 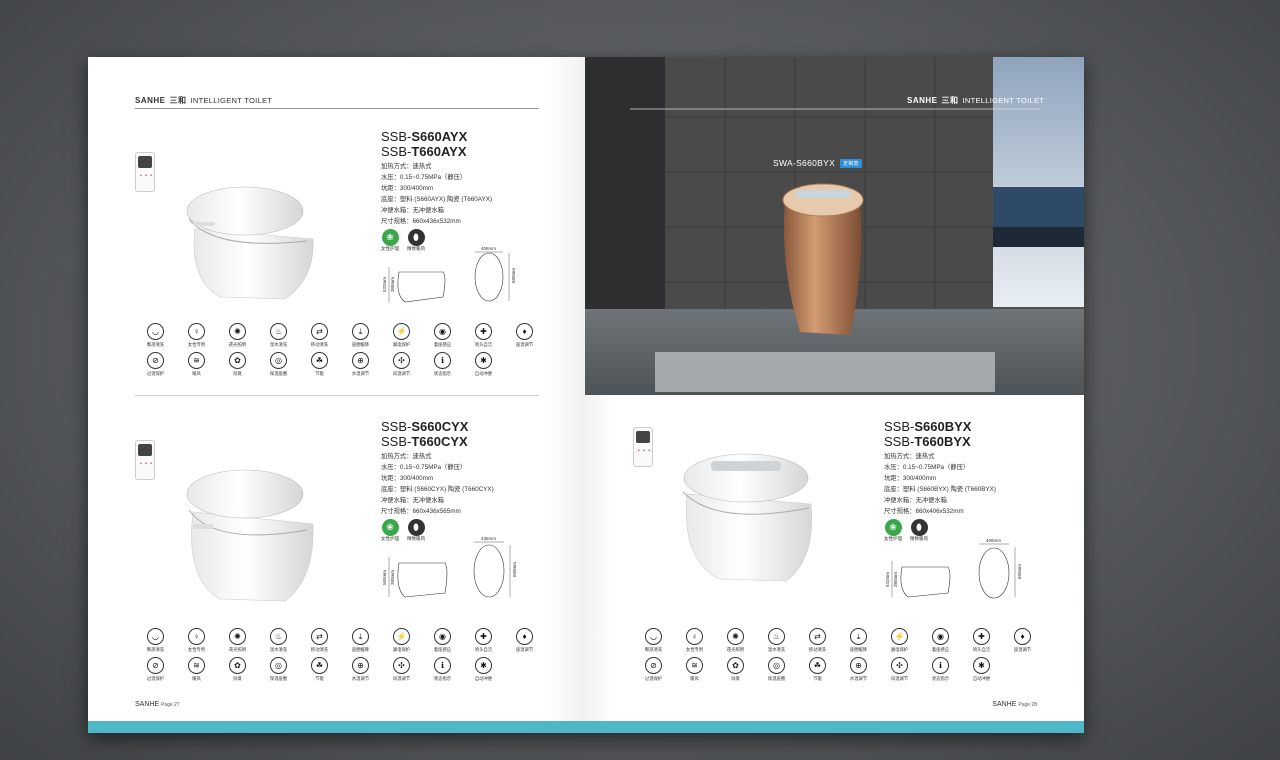 What do you see at coordinates (424, 144) in the screenshot?
I see `model-number: SSB-S660AYX SSB-T660AYX` at bounding box center [424, 144].